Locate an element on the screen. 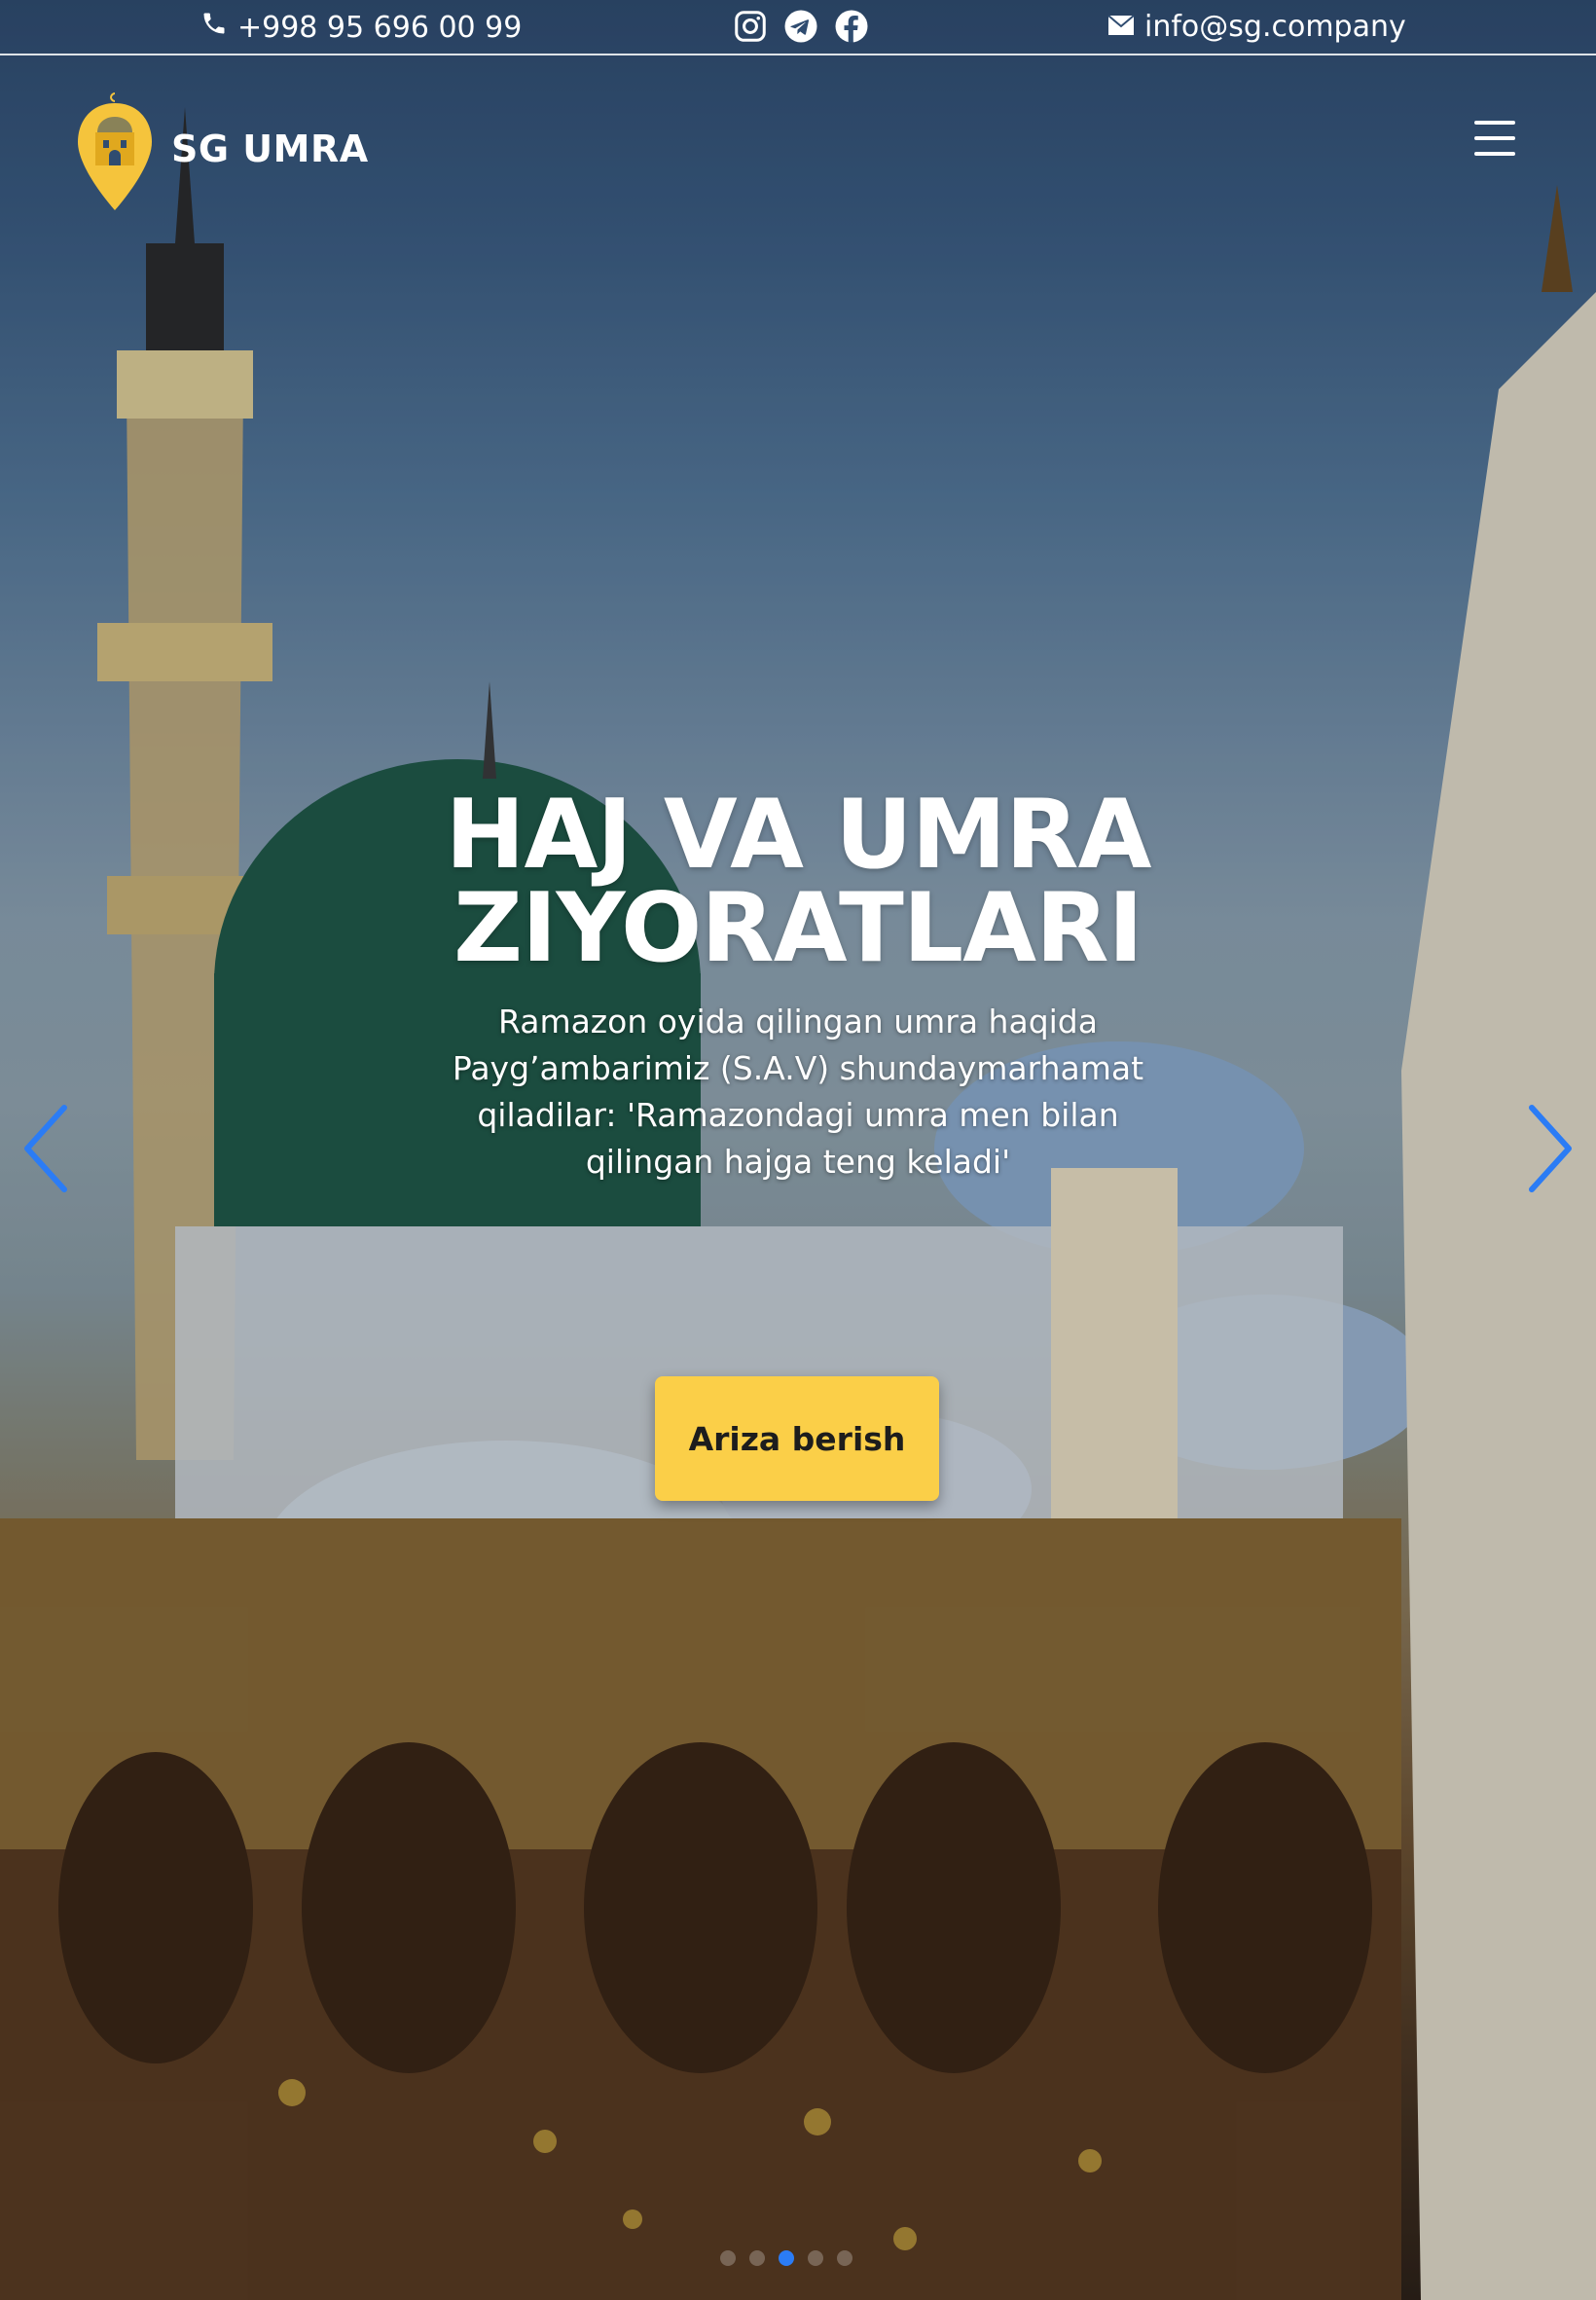  top-contact-bar: +998 95 696 00 99 info@sg.company is located at coordinates (798, 27).